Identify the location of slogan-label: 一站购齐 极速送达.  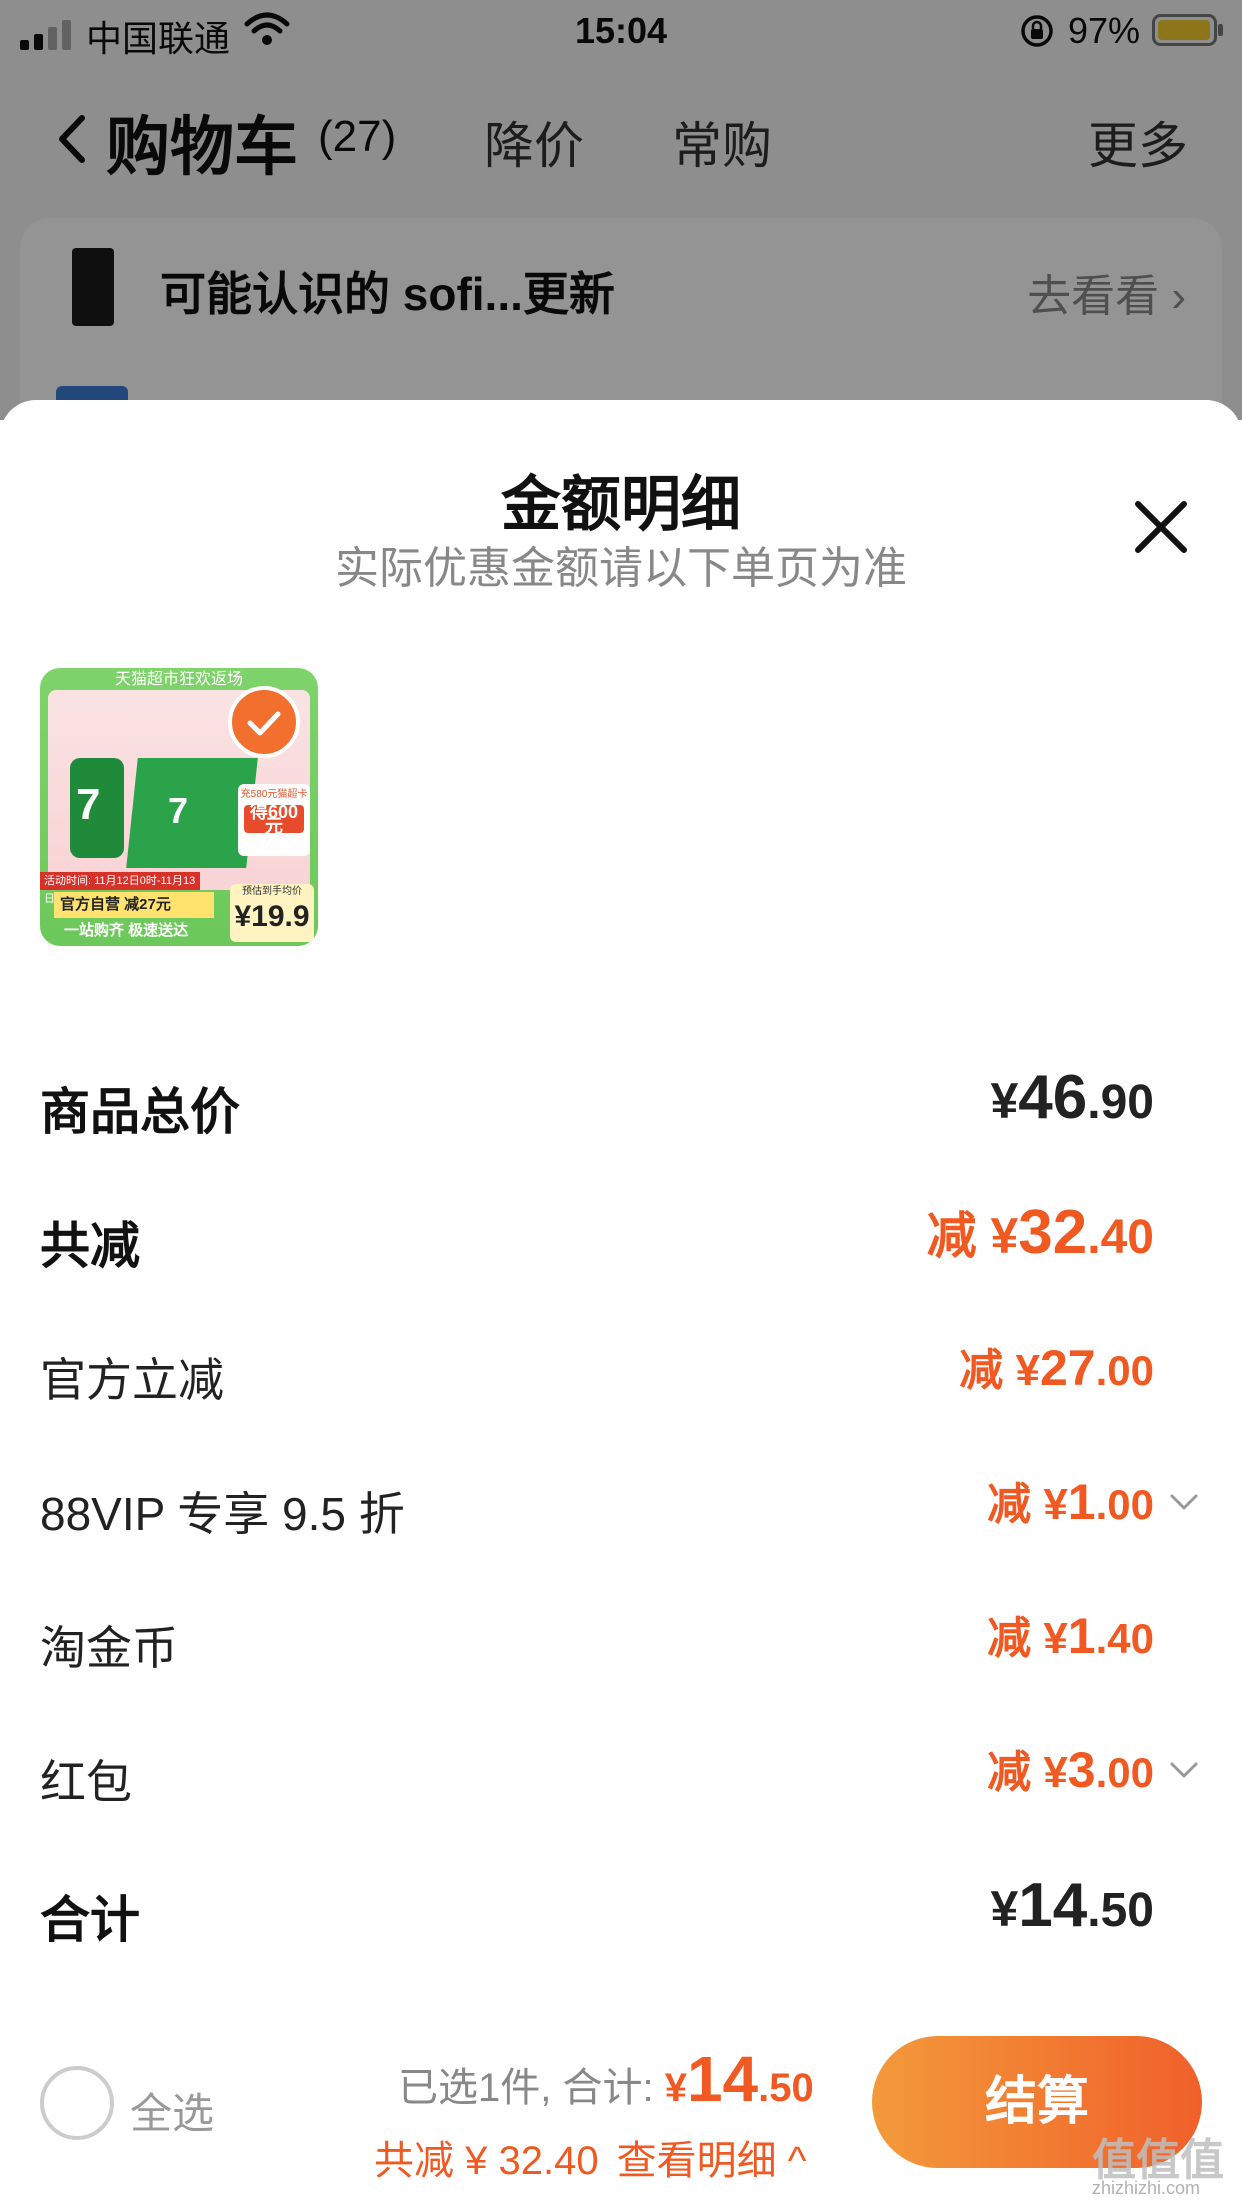
(126, 930).